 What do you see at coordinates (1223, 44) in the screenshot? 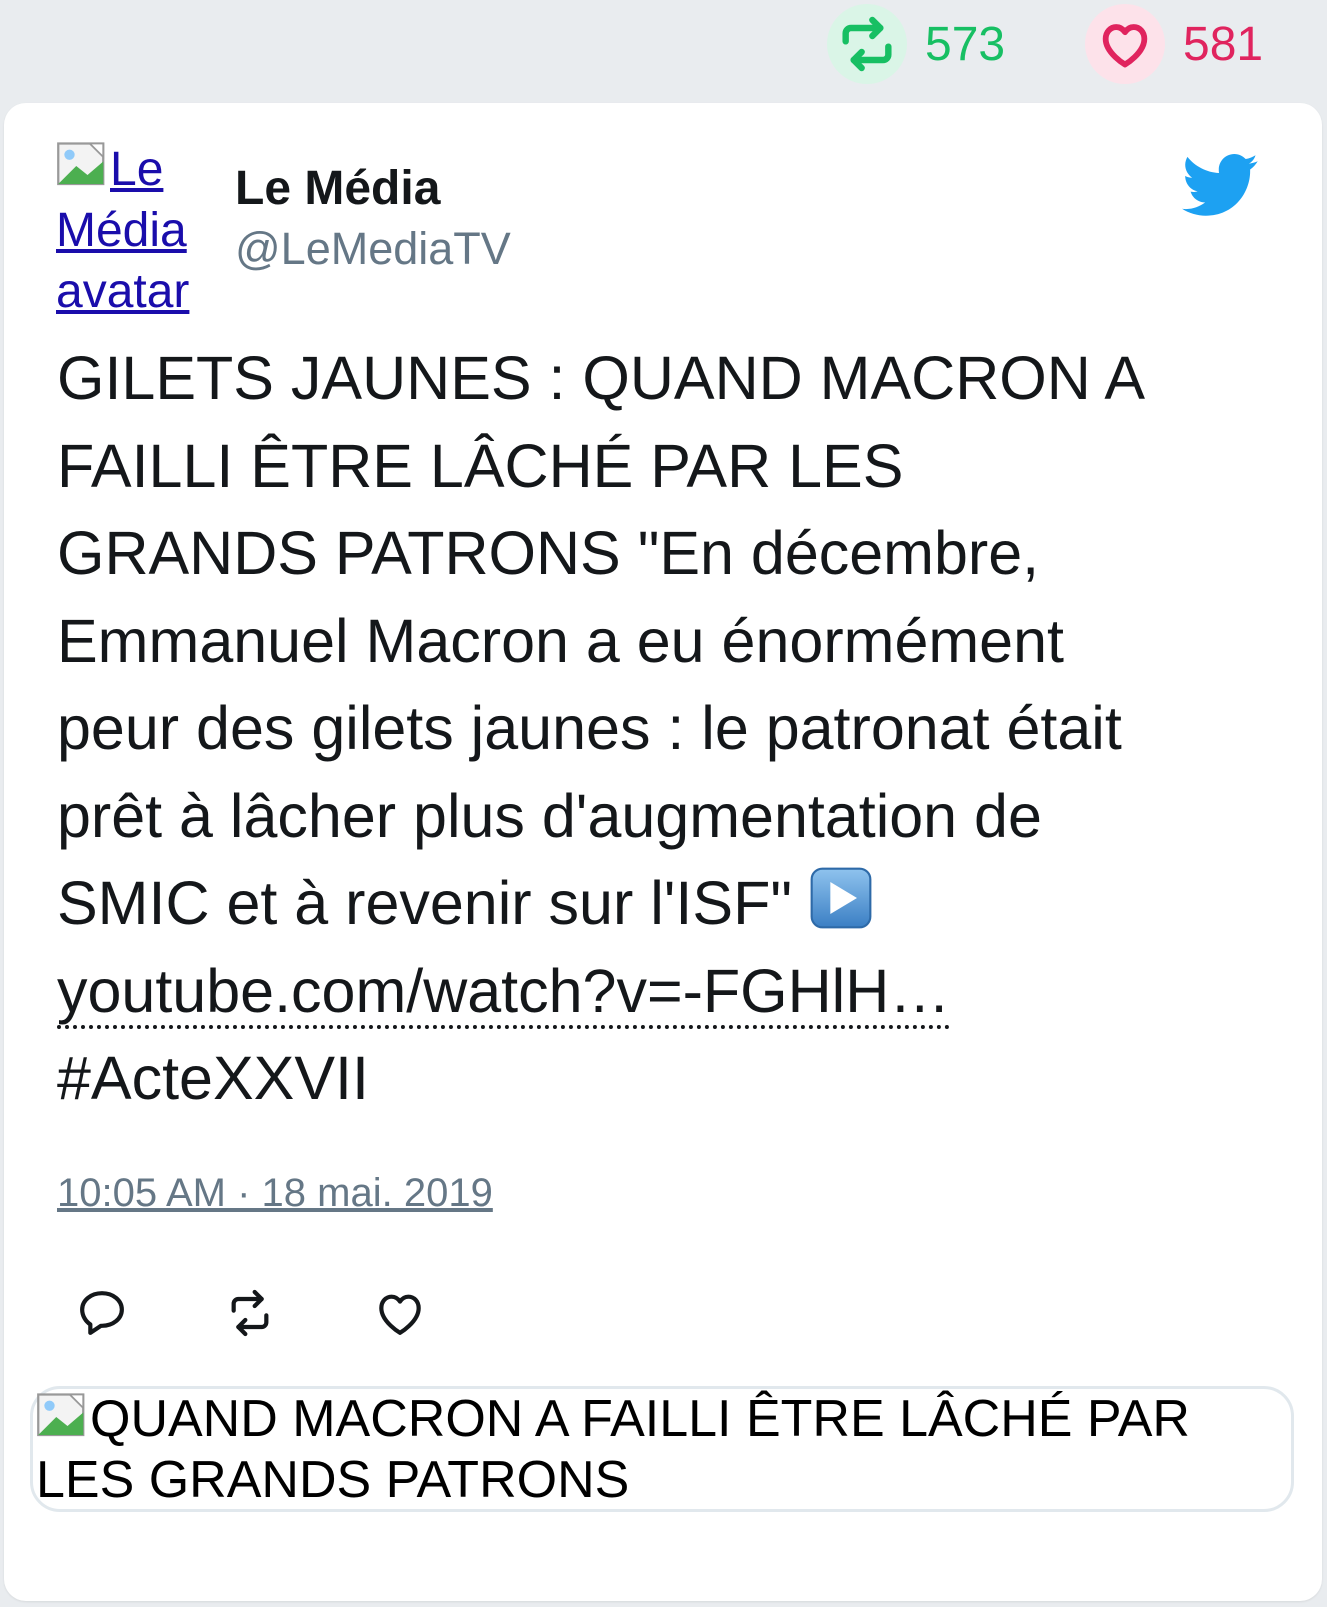
I see `like-count: 581` at bounding box center [1223, 44].